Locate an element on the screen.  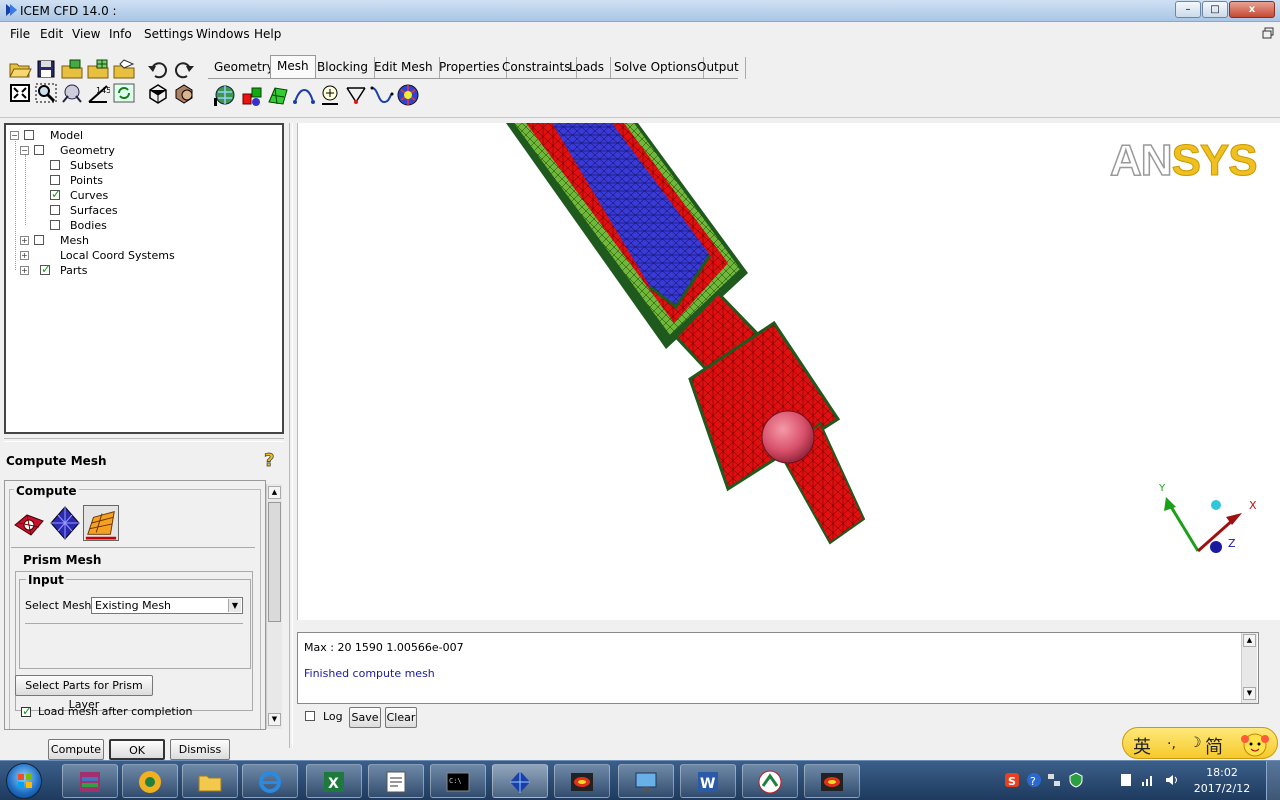
select-parts-button: Select Parts for Prism Layer is located at coordinates (84, 693).